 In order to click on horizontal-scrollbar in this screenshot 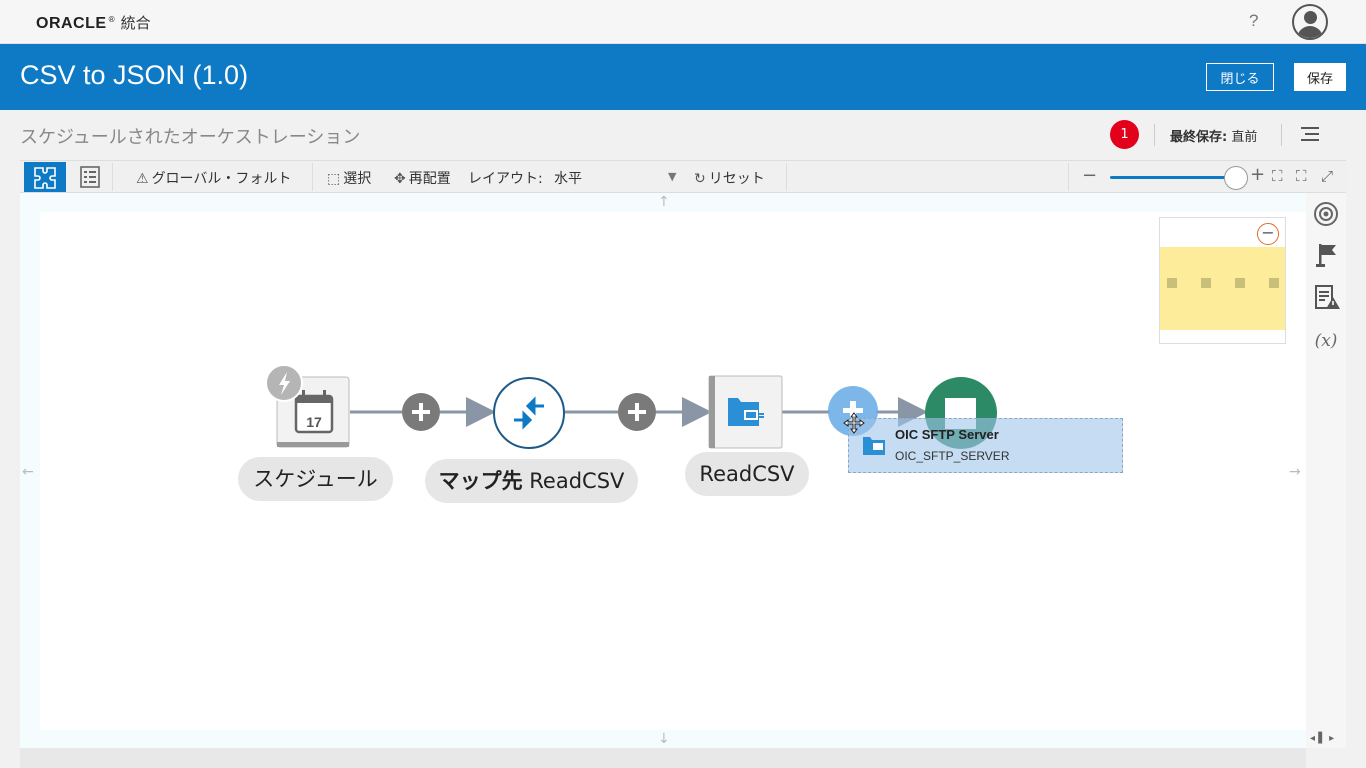, I will do `click(663, 758)`.